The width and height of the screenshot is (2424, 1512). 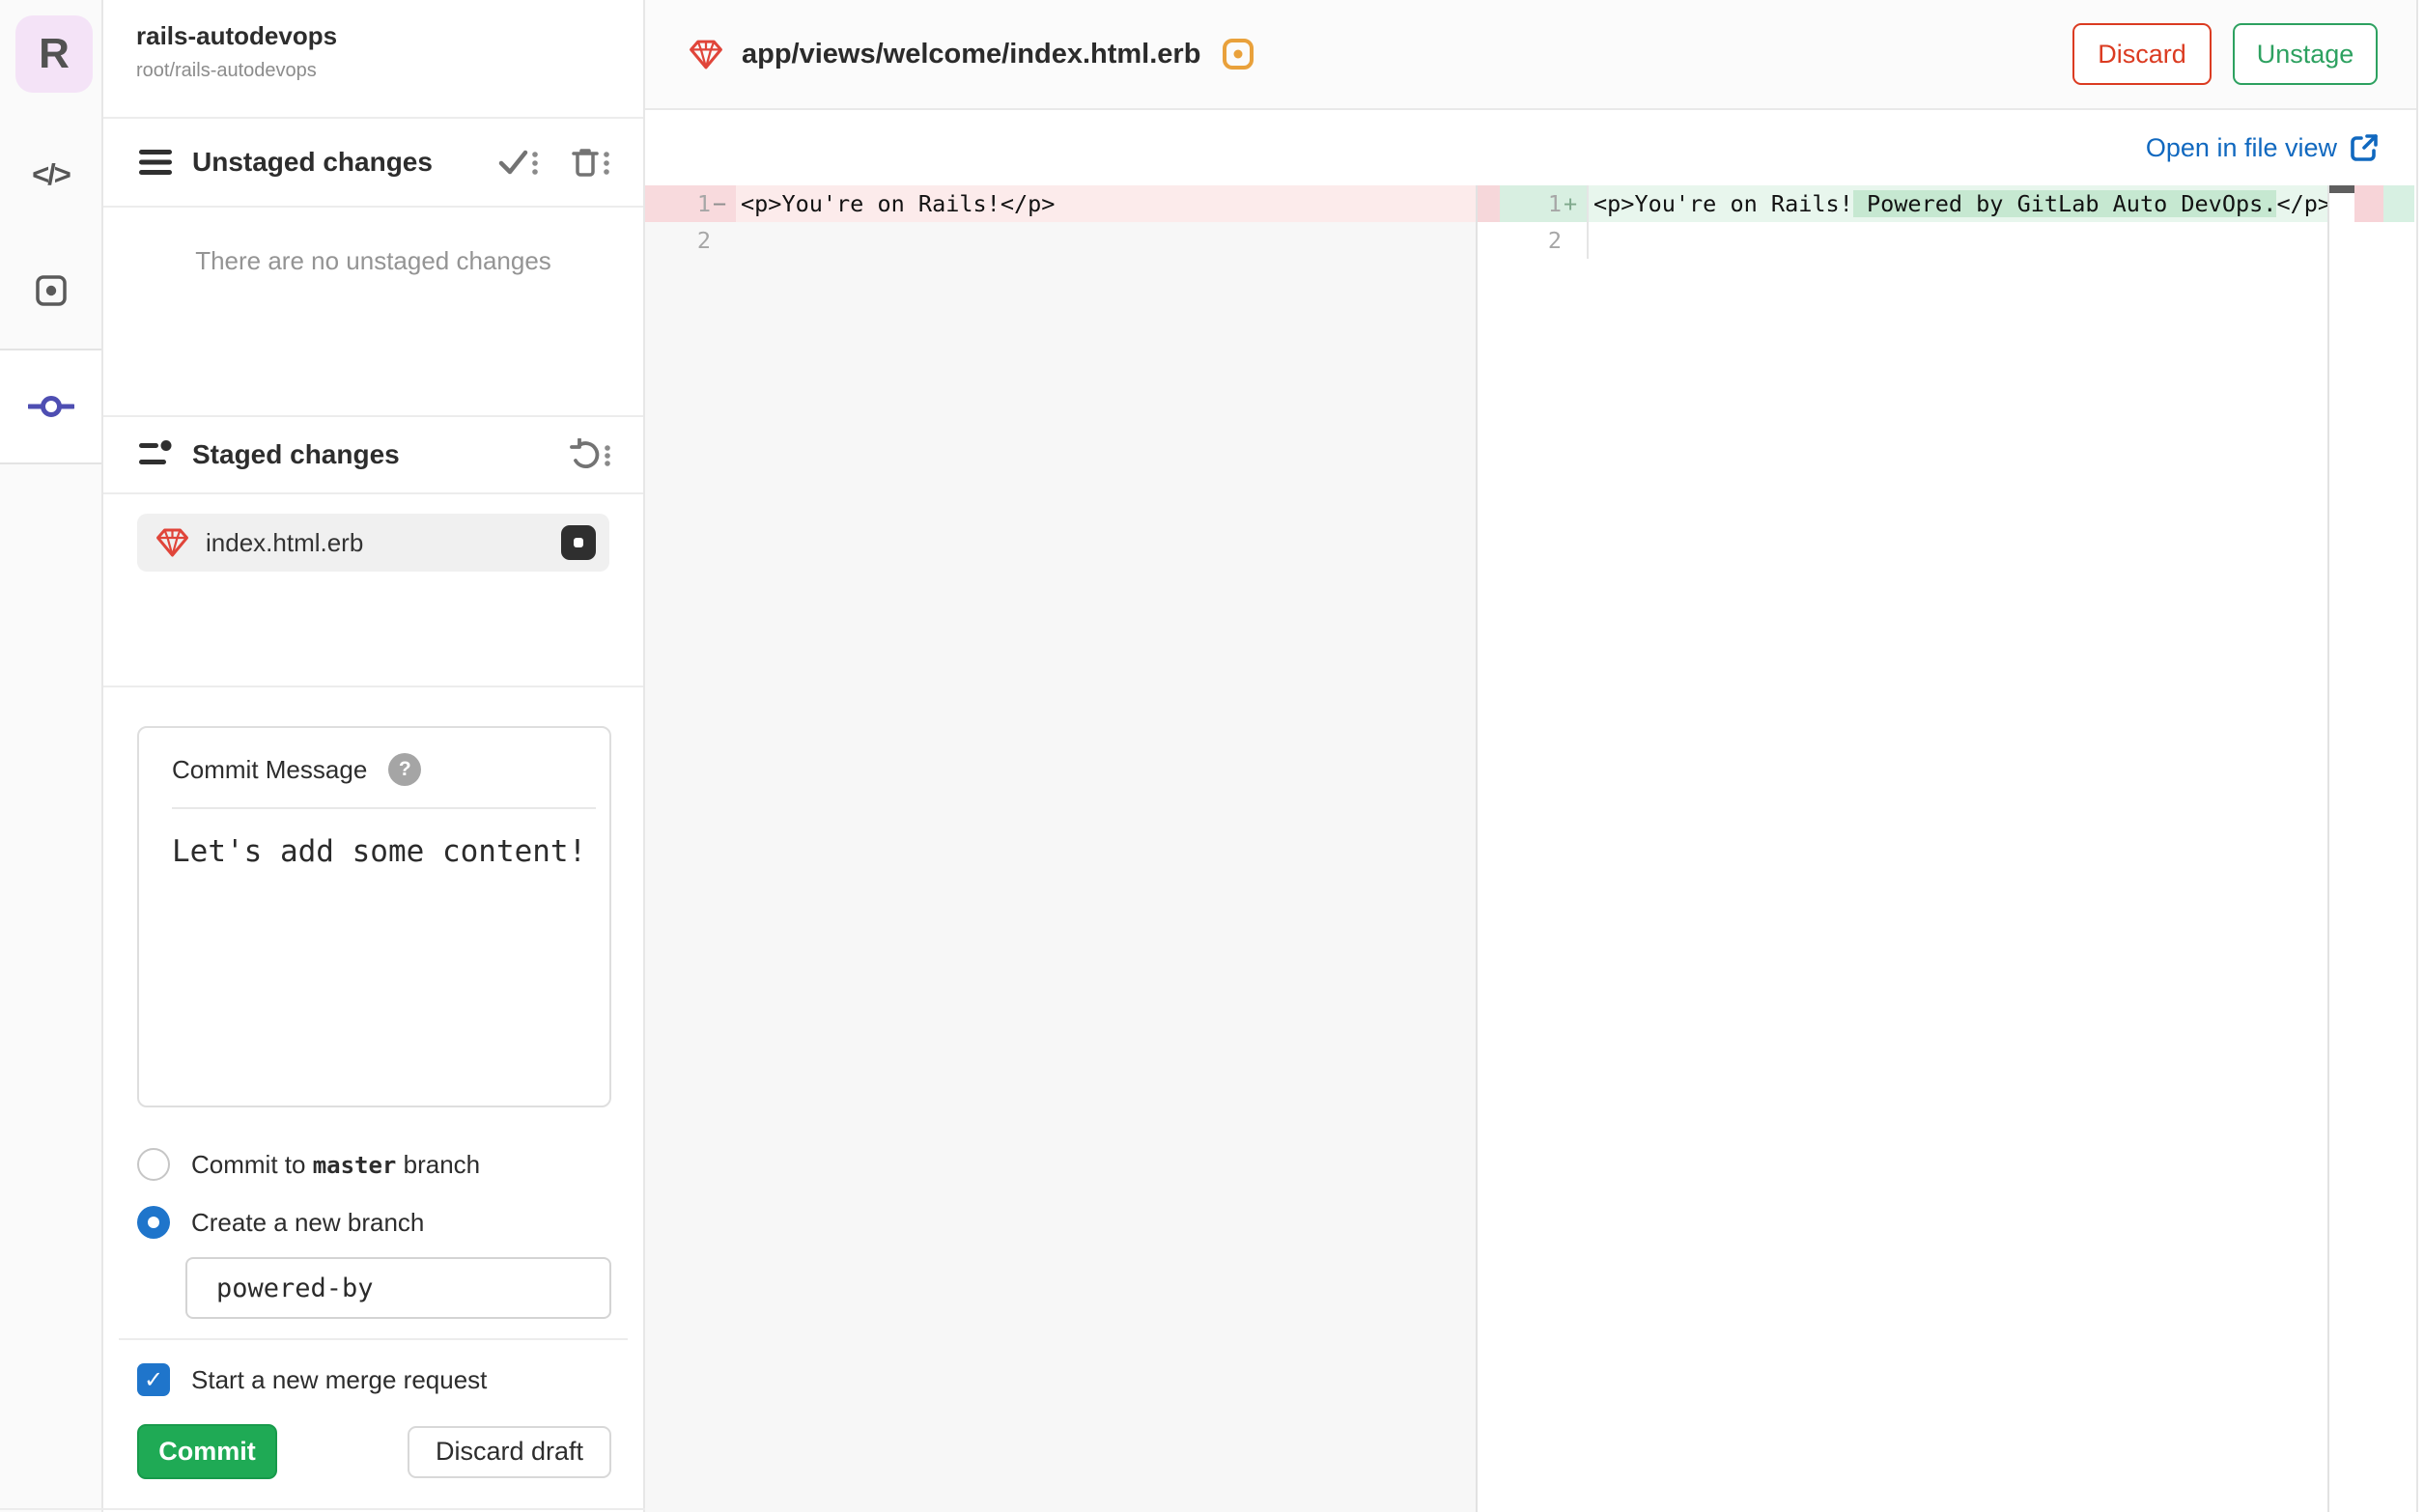 What do you see at coordinates (2340, 849) in the screenshot?
I see `editor-scrollbar` at bounding box center [2340, 849].